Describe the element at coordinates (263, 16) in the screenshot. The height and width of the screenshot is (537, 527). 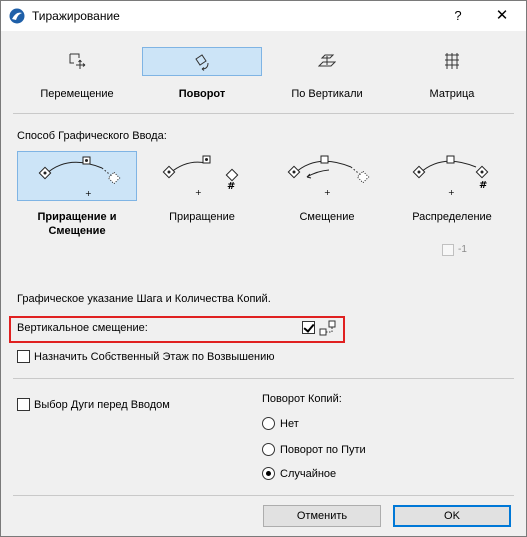
I see `title-bar: Тиражирование ? ✕` at that location.